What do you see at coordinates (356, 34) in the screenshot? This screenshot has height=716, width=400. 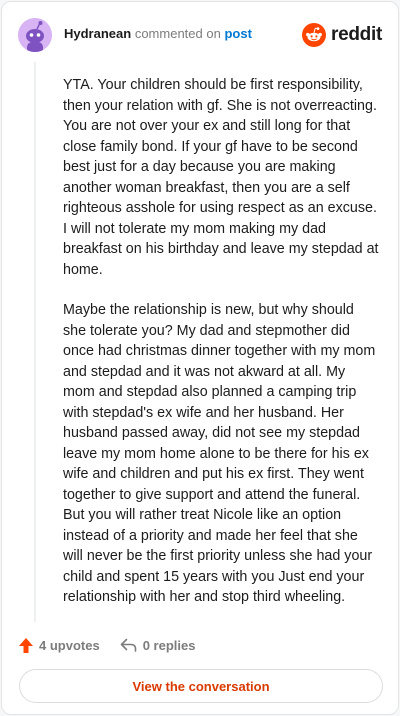 I see `logo-text: reddit` at bounding box center [356, 34].